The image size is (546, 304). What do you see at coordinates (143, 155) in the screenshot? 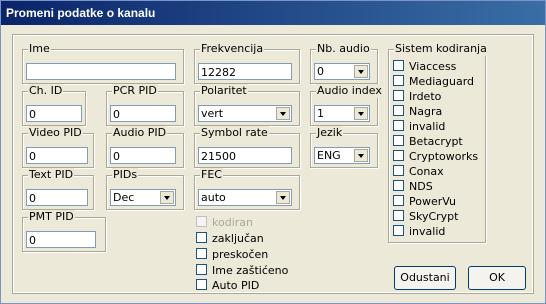
I see `audio-pid-input: 0` at bounding box center [143, 155].